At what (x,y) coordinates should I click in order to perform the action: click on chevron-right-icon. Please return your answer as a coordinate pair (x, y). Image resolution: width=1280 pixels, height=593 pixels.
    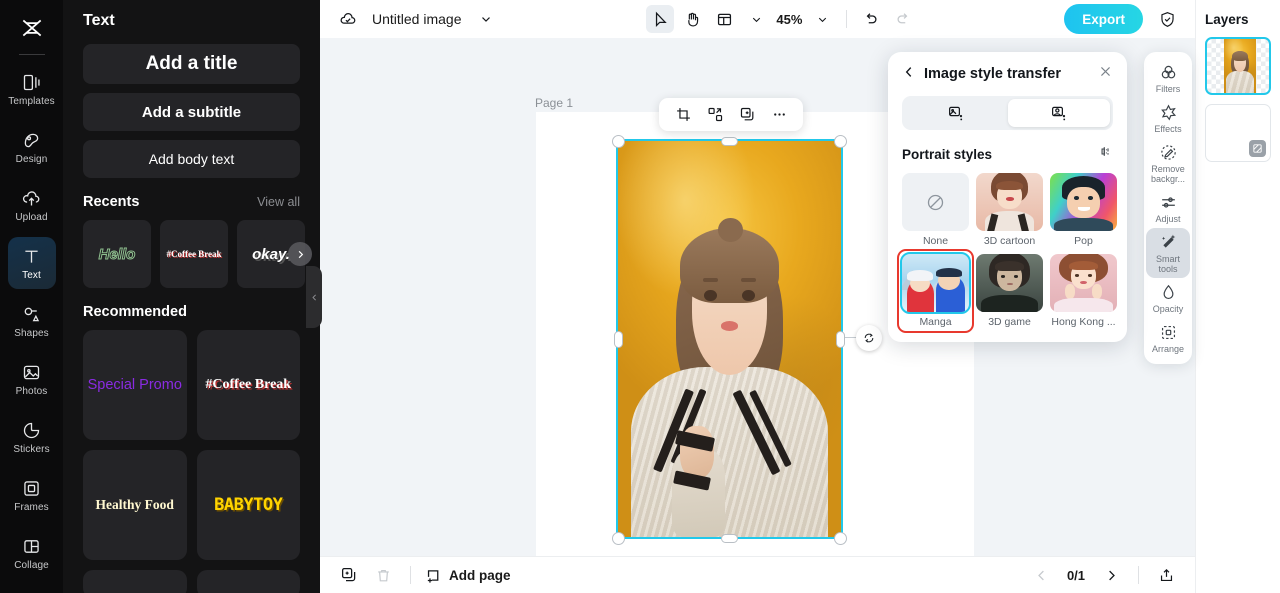
    Looking at the image, I should click on (1111, 575).